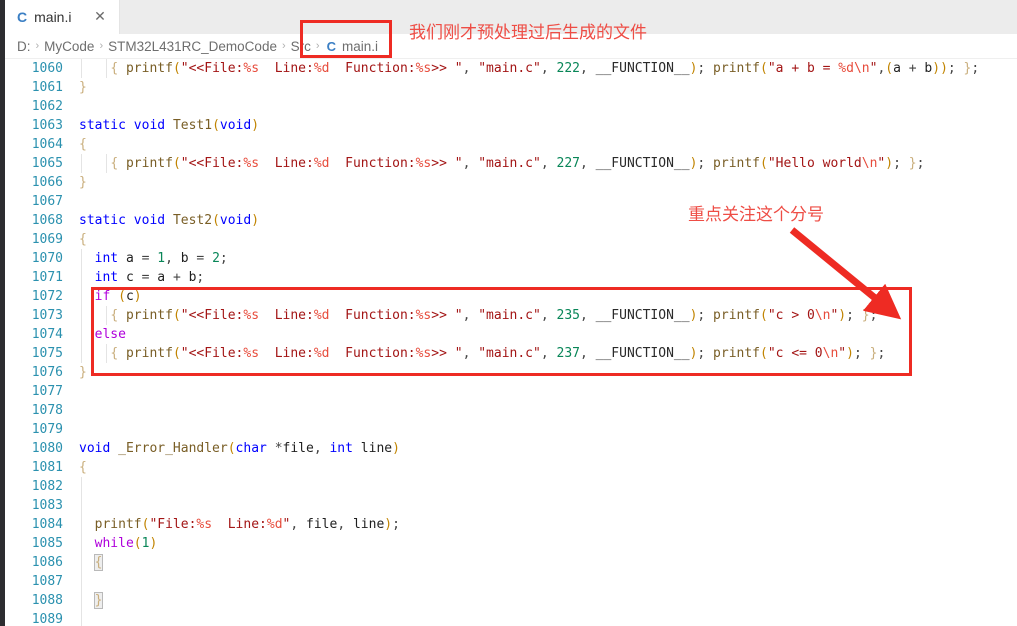  What do you see at coordinates (511, 220) in the screenshot?
I see `code-line: 1068 static void Test2(void)` at bounding box center [511, 220].